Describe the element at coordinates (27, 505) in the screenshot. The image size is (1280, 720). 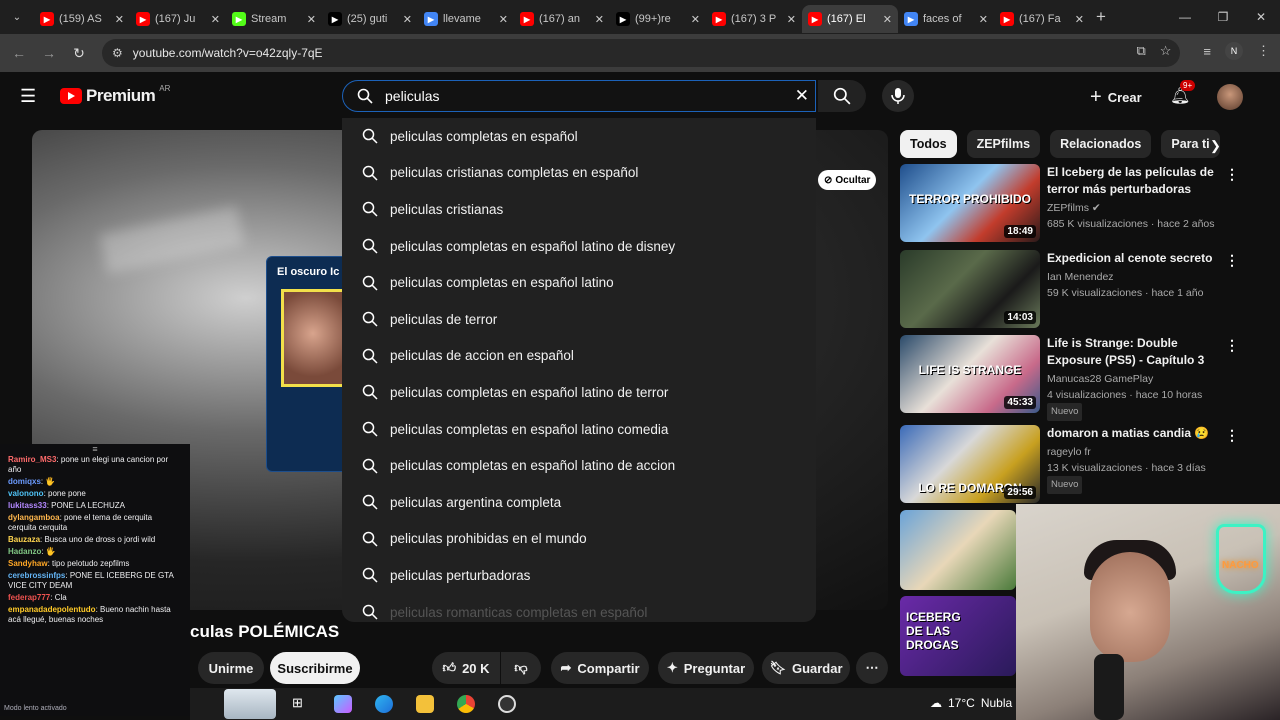
I see `chat-username: lukitass33` at that location.